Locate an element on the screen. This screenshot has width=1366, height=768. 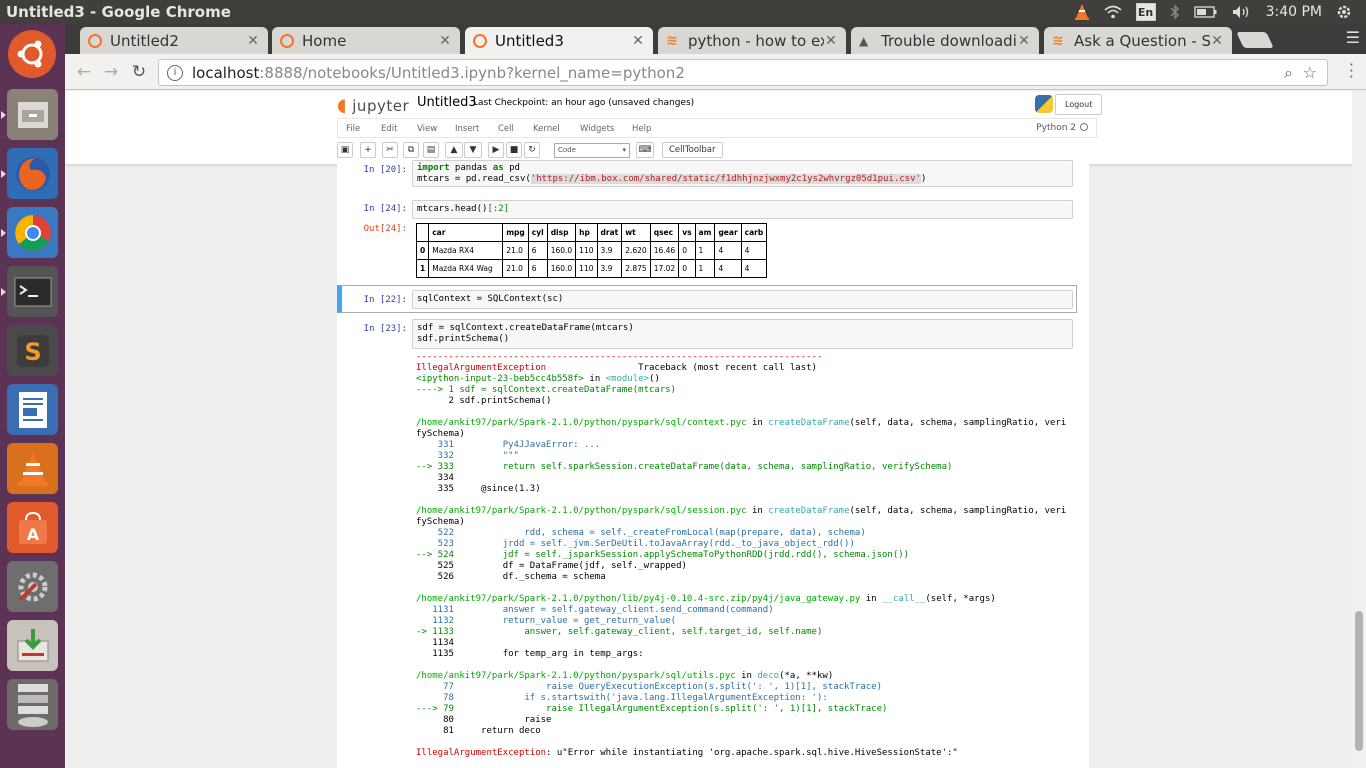
table-cell: Mazda RX4 Wag is located at coordinates (466, 268).